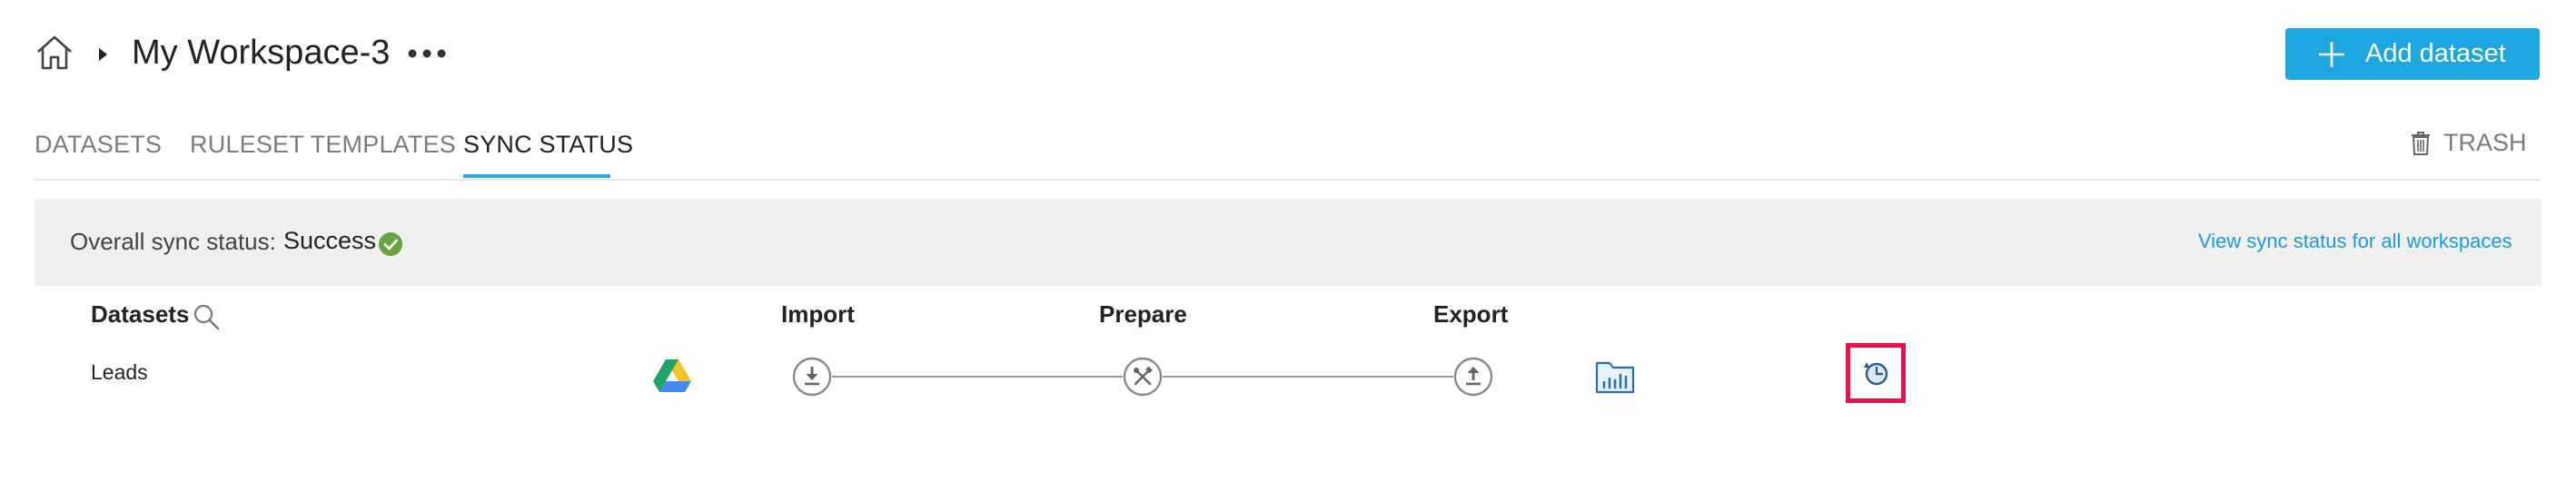 The image size is (2576, 501). Describe the element at coordinates (1473, 377) in the screenshot. I see `export-upload-icon` at that location.